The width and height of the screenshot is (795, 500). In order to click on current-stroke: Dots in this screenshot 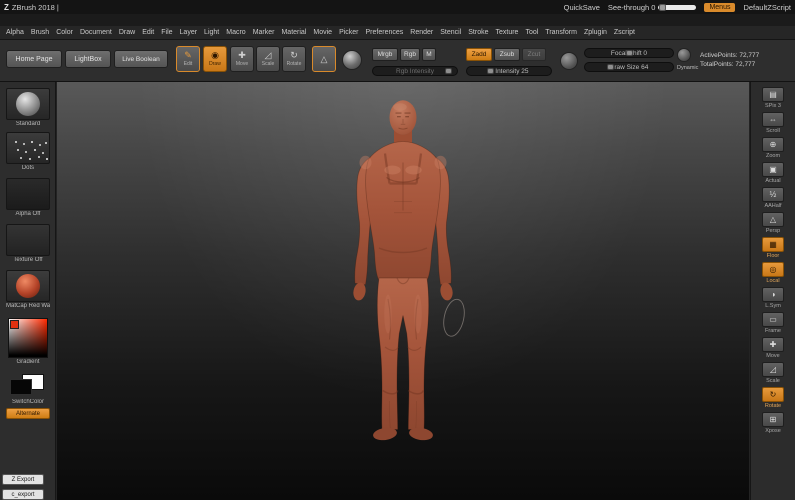, I will do `click(28, 151)`.